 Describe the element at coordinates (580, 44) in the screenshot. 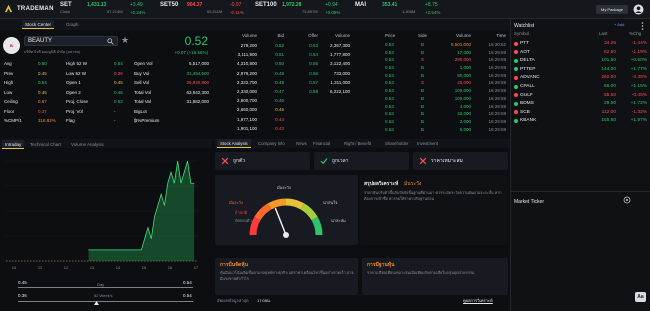

I see `watchlist-row: PTT 34.25 -1.44%` at that location.